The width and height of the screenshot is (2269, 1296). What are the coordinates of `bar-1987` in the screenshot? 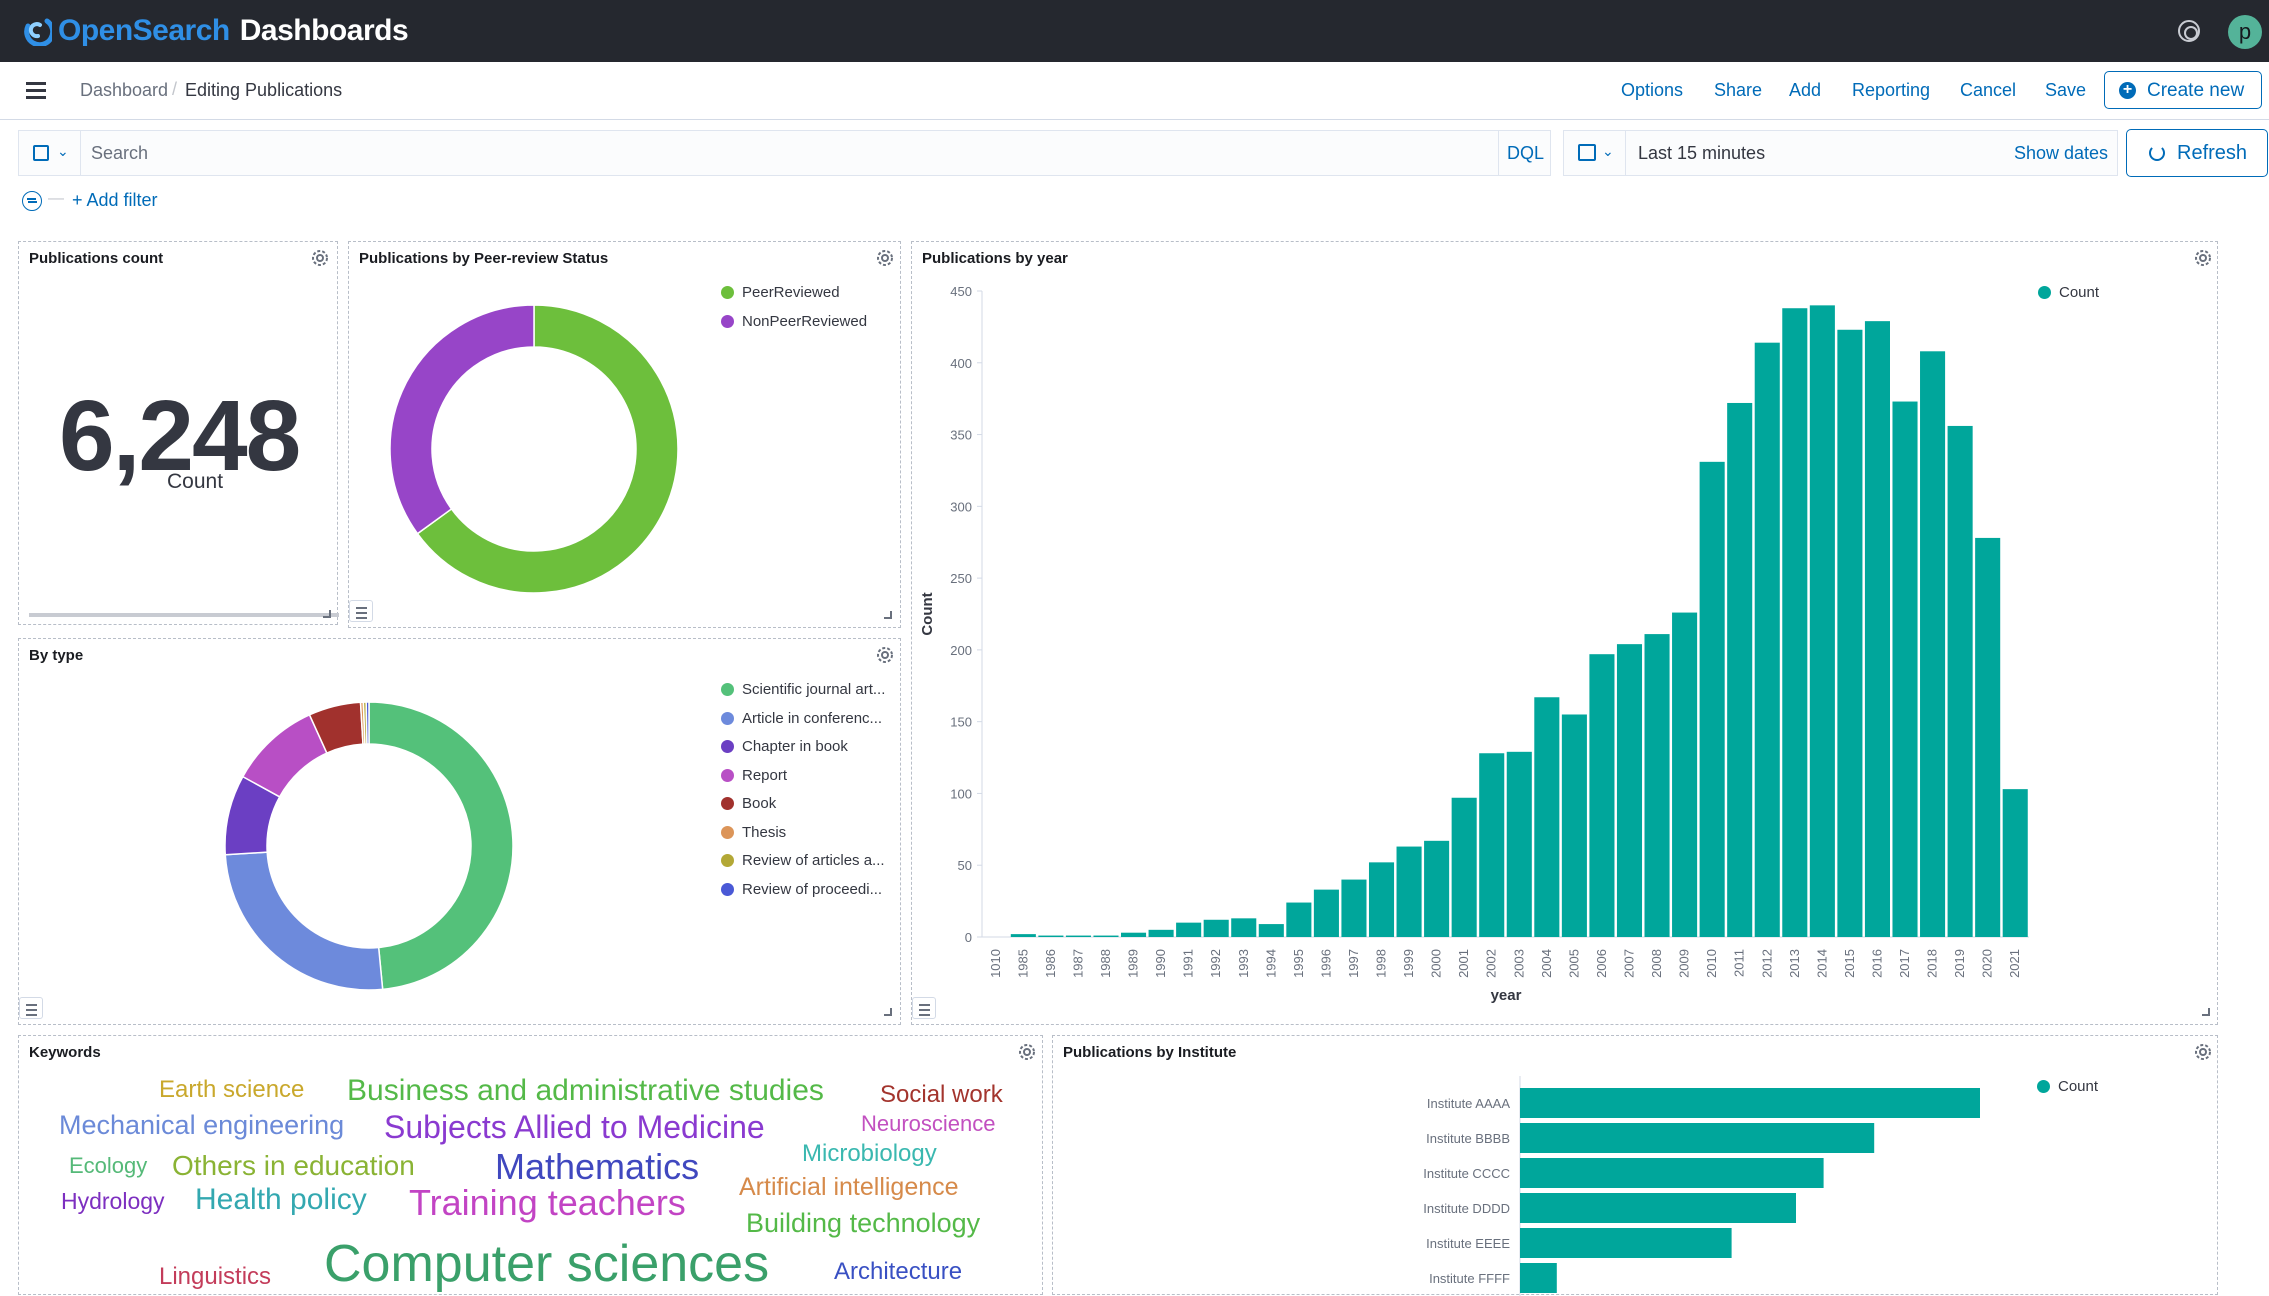 It's located at (1078, 936).